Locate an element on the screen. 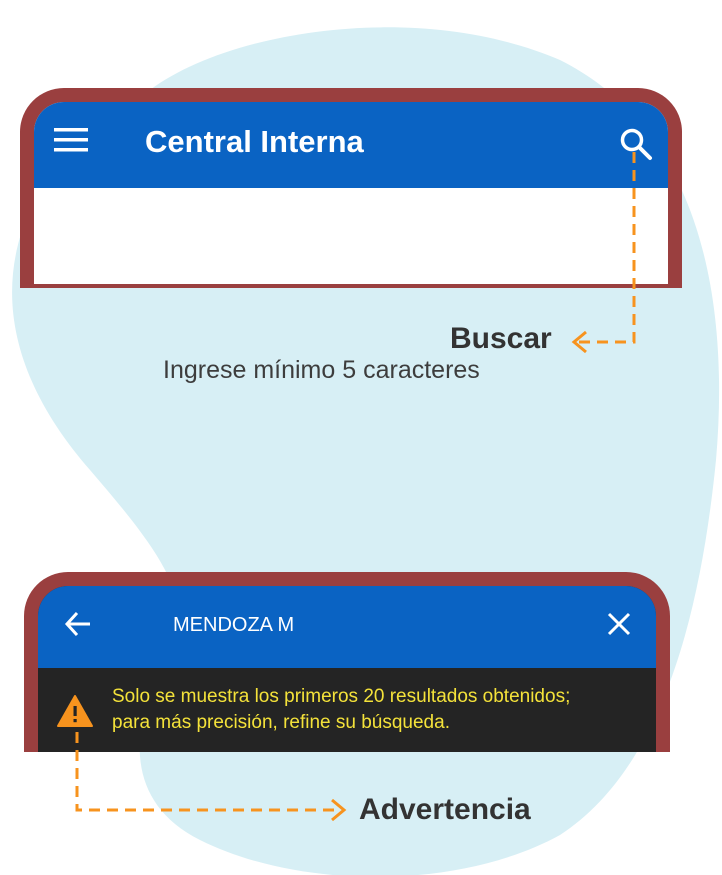 The image size is (722, 875). search-callout-title: Buscar is located at coordinates (501, 338).